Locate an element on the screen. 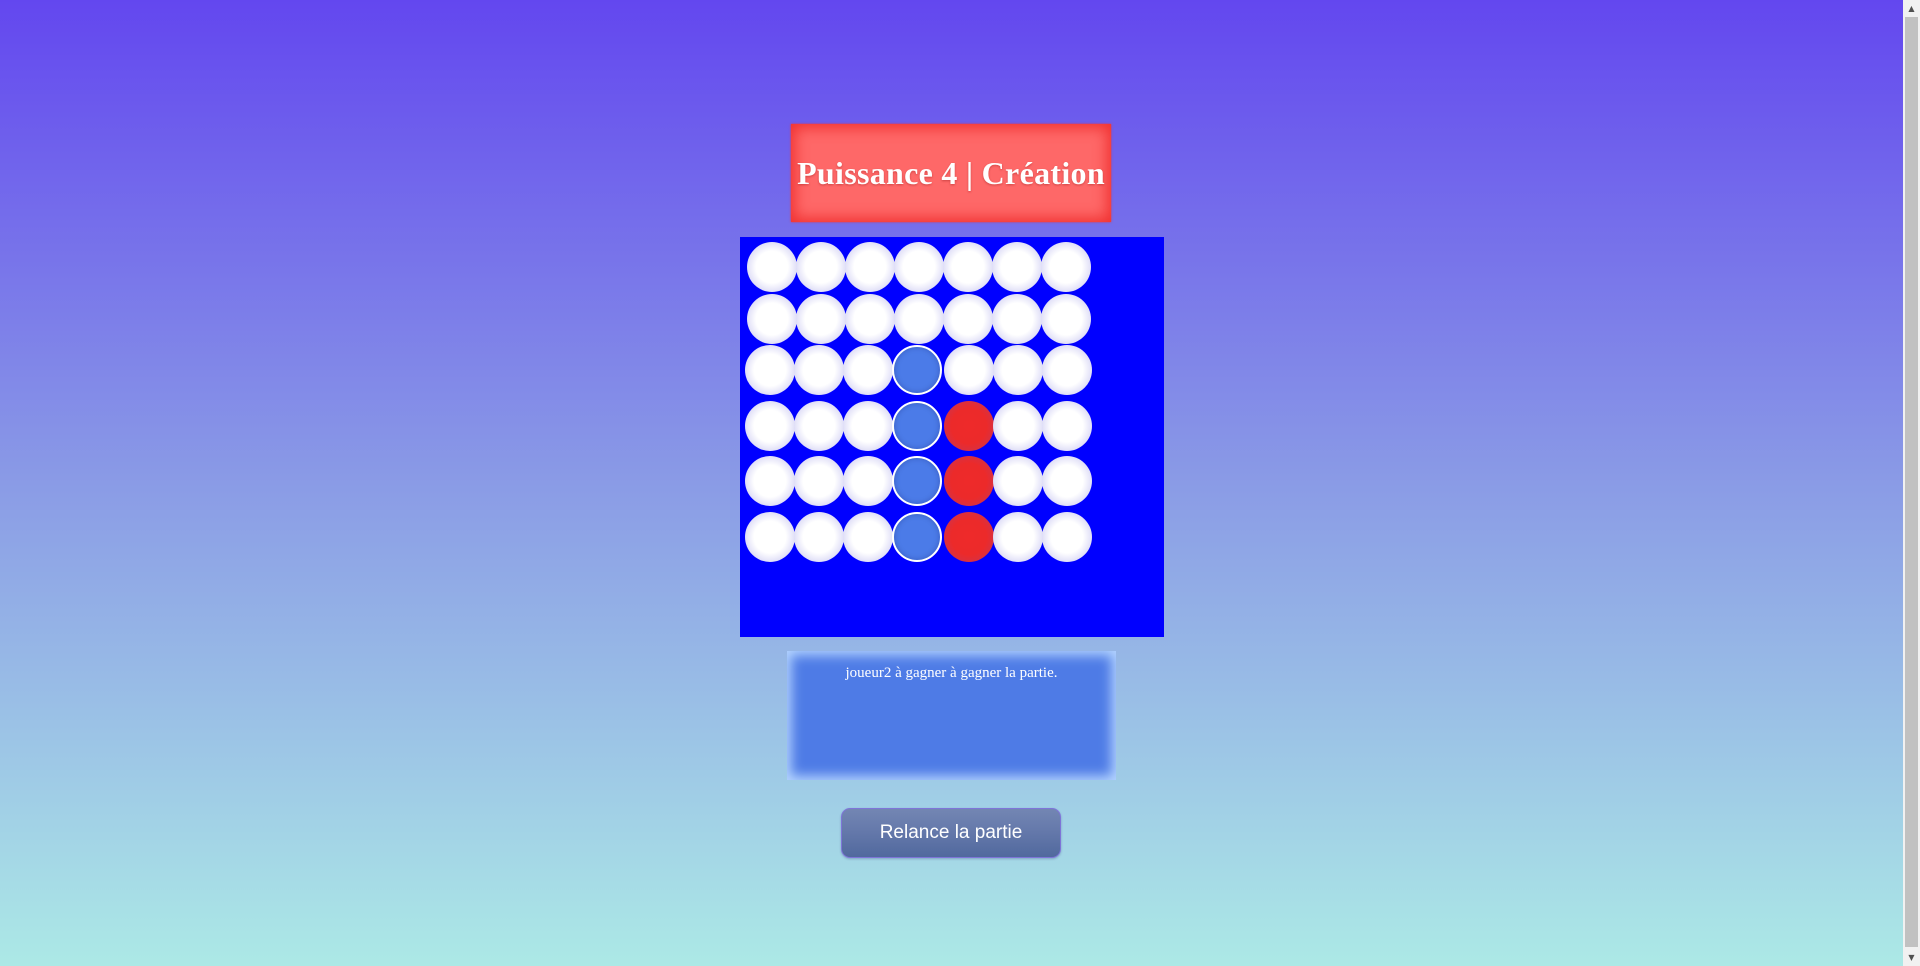  scroll-thumb is located at coordinates (1911, 482).